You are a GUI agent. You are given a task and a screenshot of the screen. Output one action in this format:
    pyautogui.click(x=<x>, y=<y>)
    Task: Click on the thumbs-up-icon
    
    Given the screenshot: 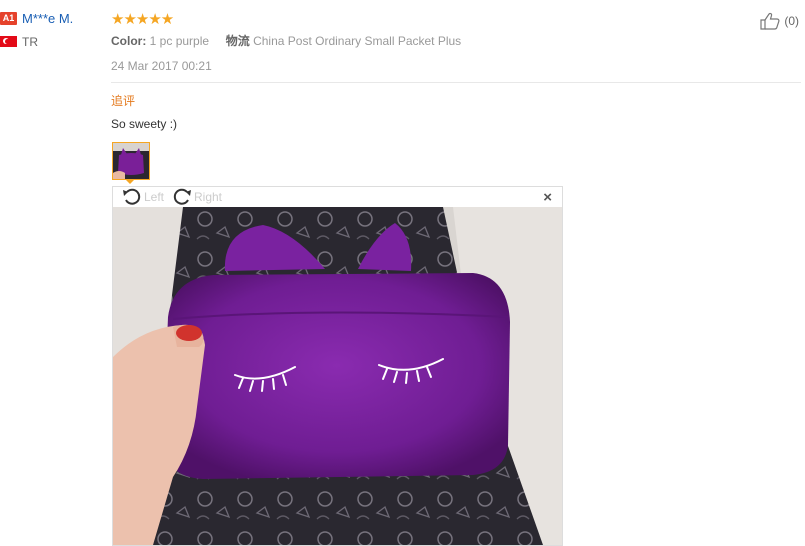 What is the action you would take?
    pyautogui.click(x=770, y=21)
    